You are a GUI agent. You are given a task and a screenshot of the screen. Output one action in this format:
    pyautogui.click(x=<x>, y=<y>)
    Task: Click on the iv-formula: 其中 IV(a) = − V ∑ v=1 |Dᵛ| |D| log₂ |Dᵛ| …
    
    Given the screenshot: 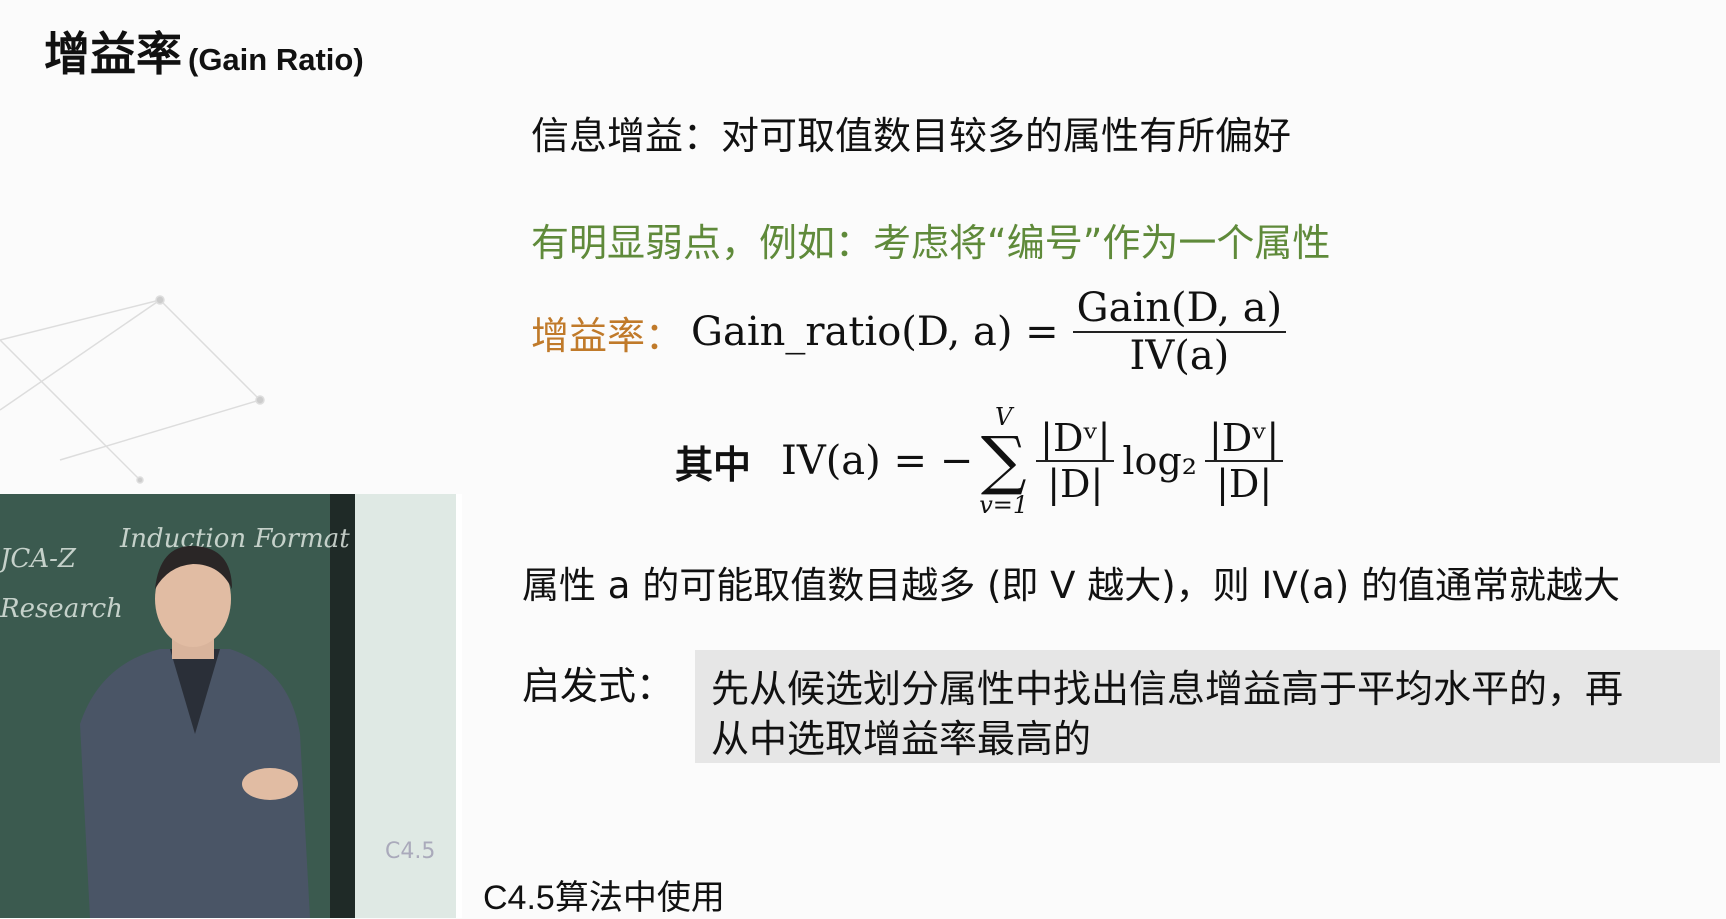 What is the action you would take?
    pyautogui.click(x=979, y=461)
    